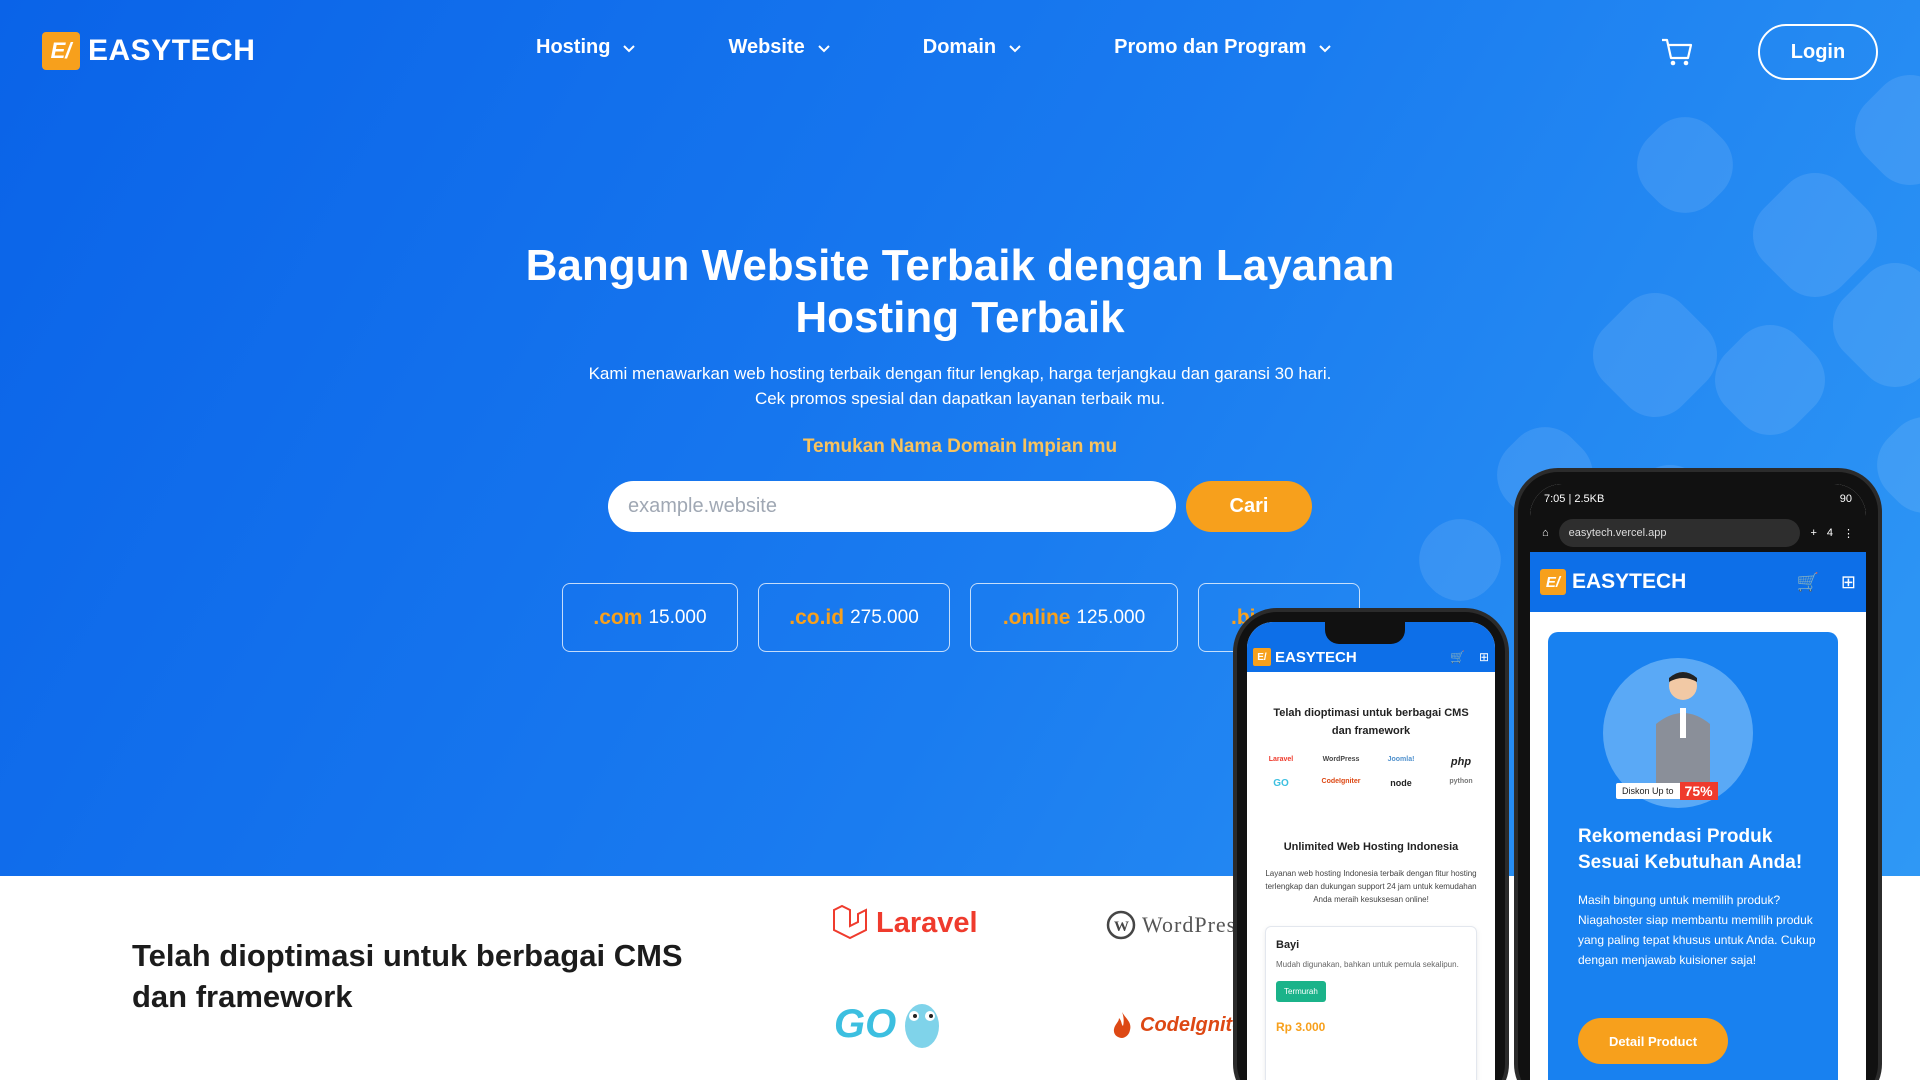 The height and width of the screenshot is (1080, 1920). I want to click on tld-card-online: .online 125.000, so click(1074, 617).